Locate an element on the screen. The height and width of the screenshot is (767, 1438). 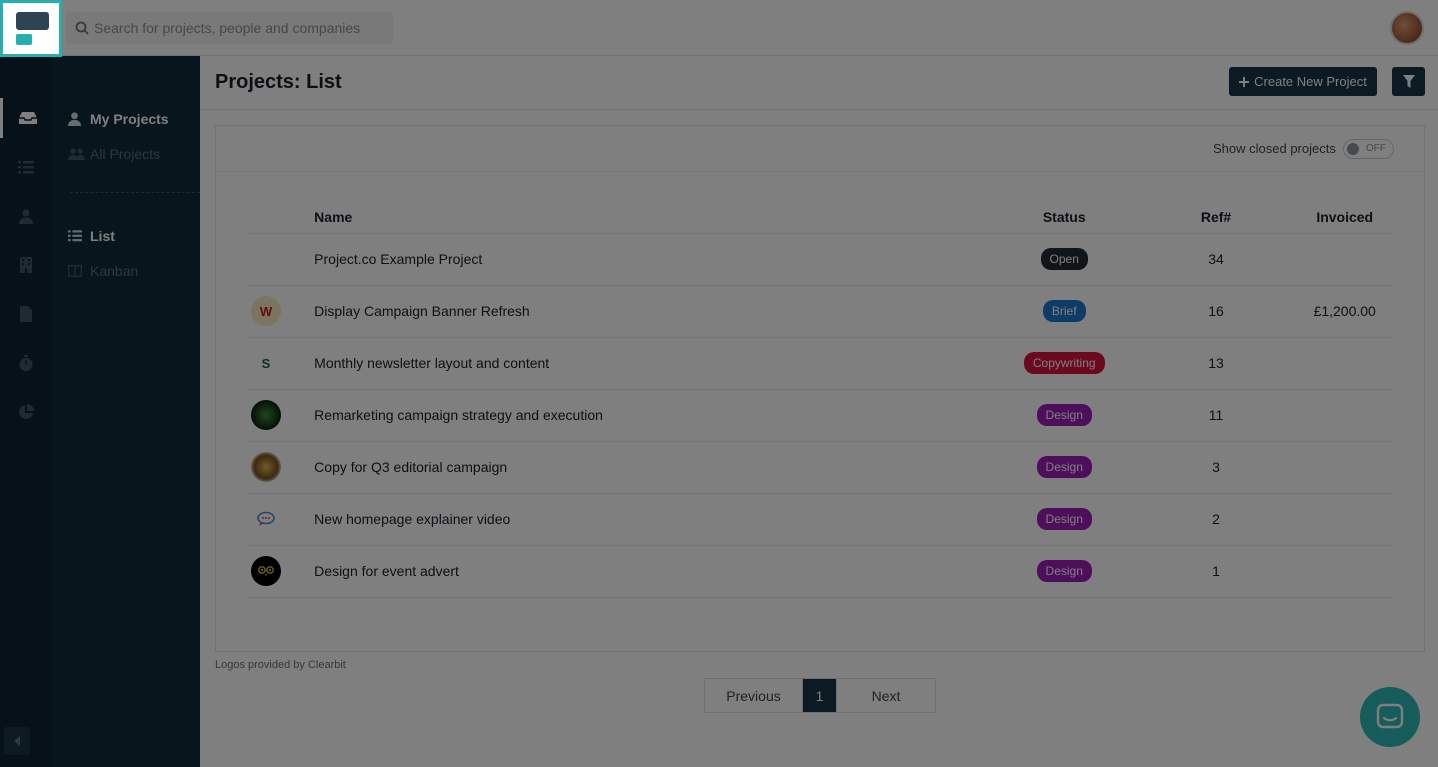
ref-cell: 1 is located at coordinates (1216, 571).